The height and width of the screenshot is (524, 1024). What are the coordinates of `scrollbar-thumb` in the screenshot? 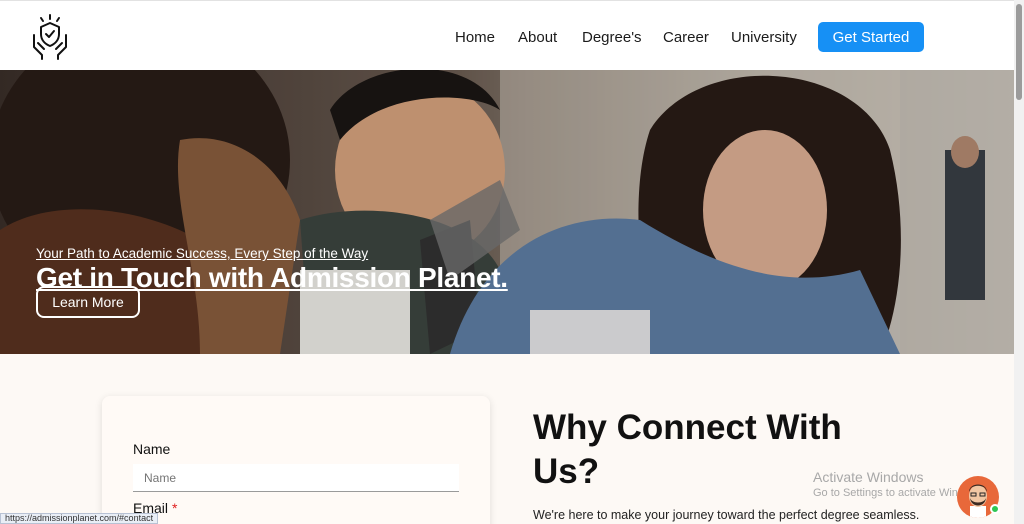 It's located at (1019, 52).